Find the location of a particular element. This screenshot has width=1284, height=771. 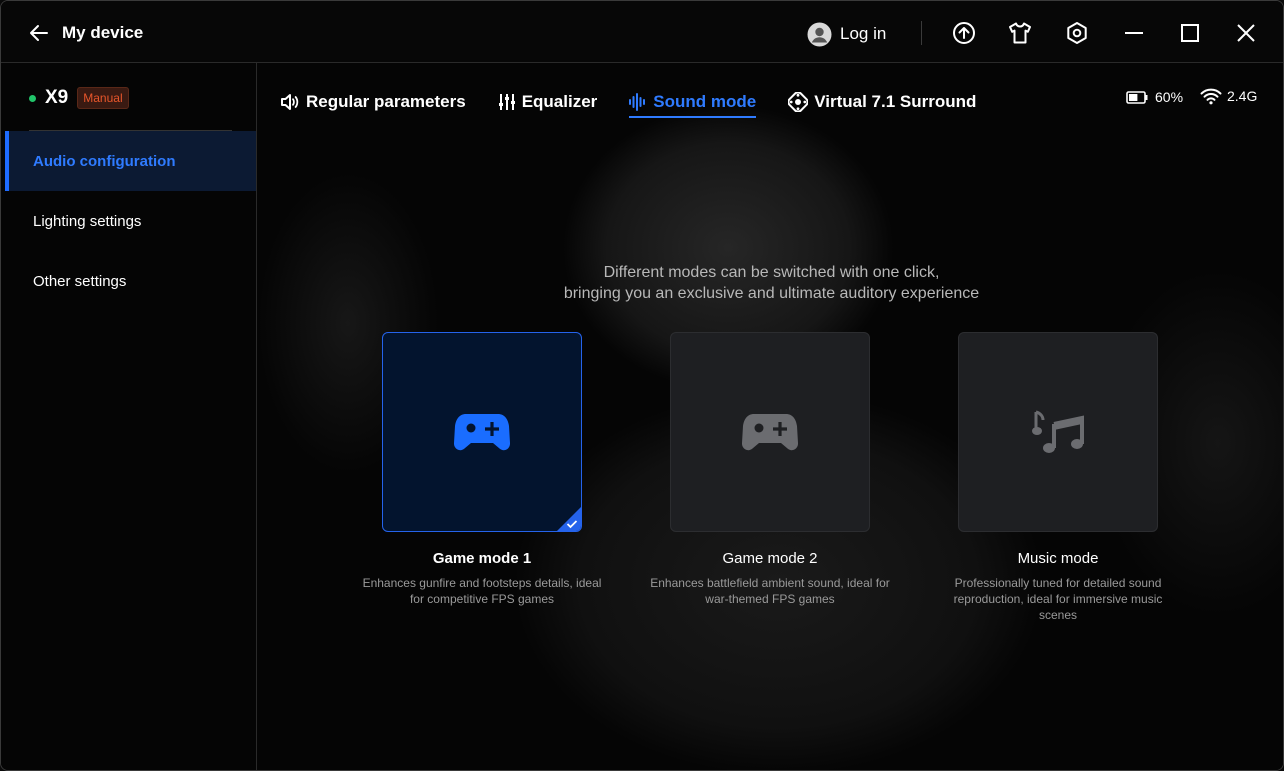

battery-status: 60% is located at coordinates (1154, 97).